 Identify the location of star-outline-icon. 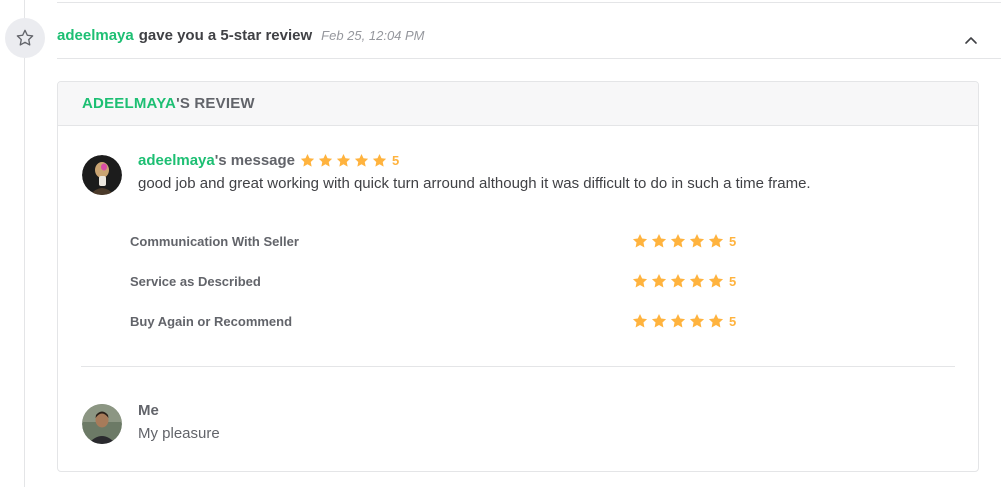
(25, 37).